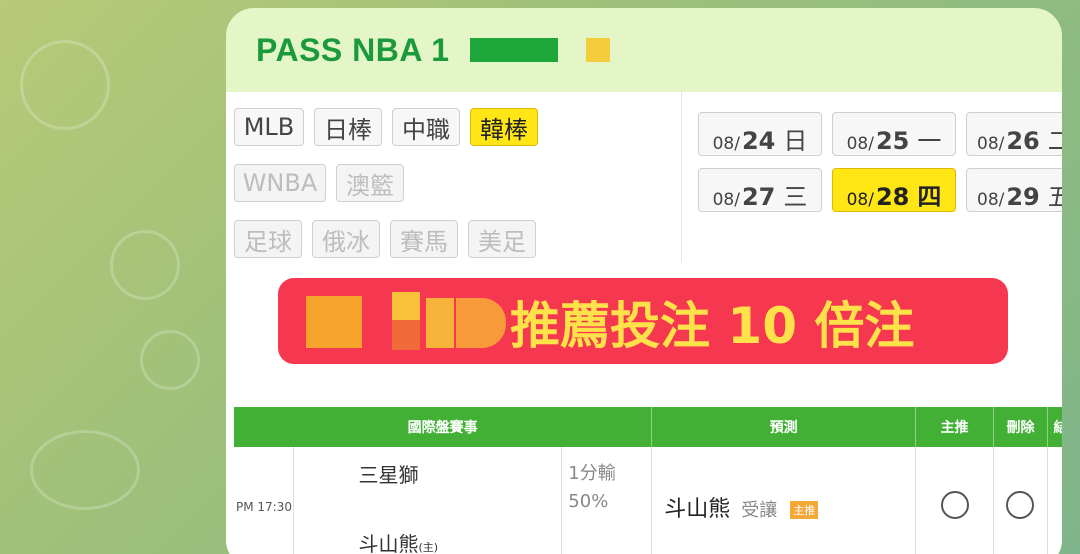 Image resolution: width=1080 pixels, height=554 pixels. I want to click on game-teams: 三星獅 斗山熊(主), so click(428, 500).